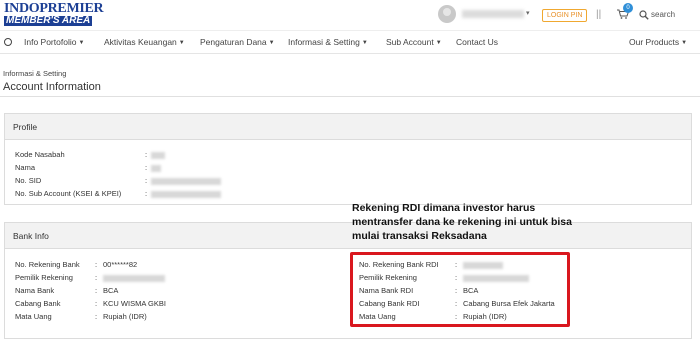  I want to click on nav-label: Informasi & Setting, so click(324, 42).